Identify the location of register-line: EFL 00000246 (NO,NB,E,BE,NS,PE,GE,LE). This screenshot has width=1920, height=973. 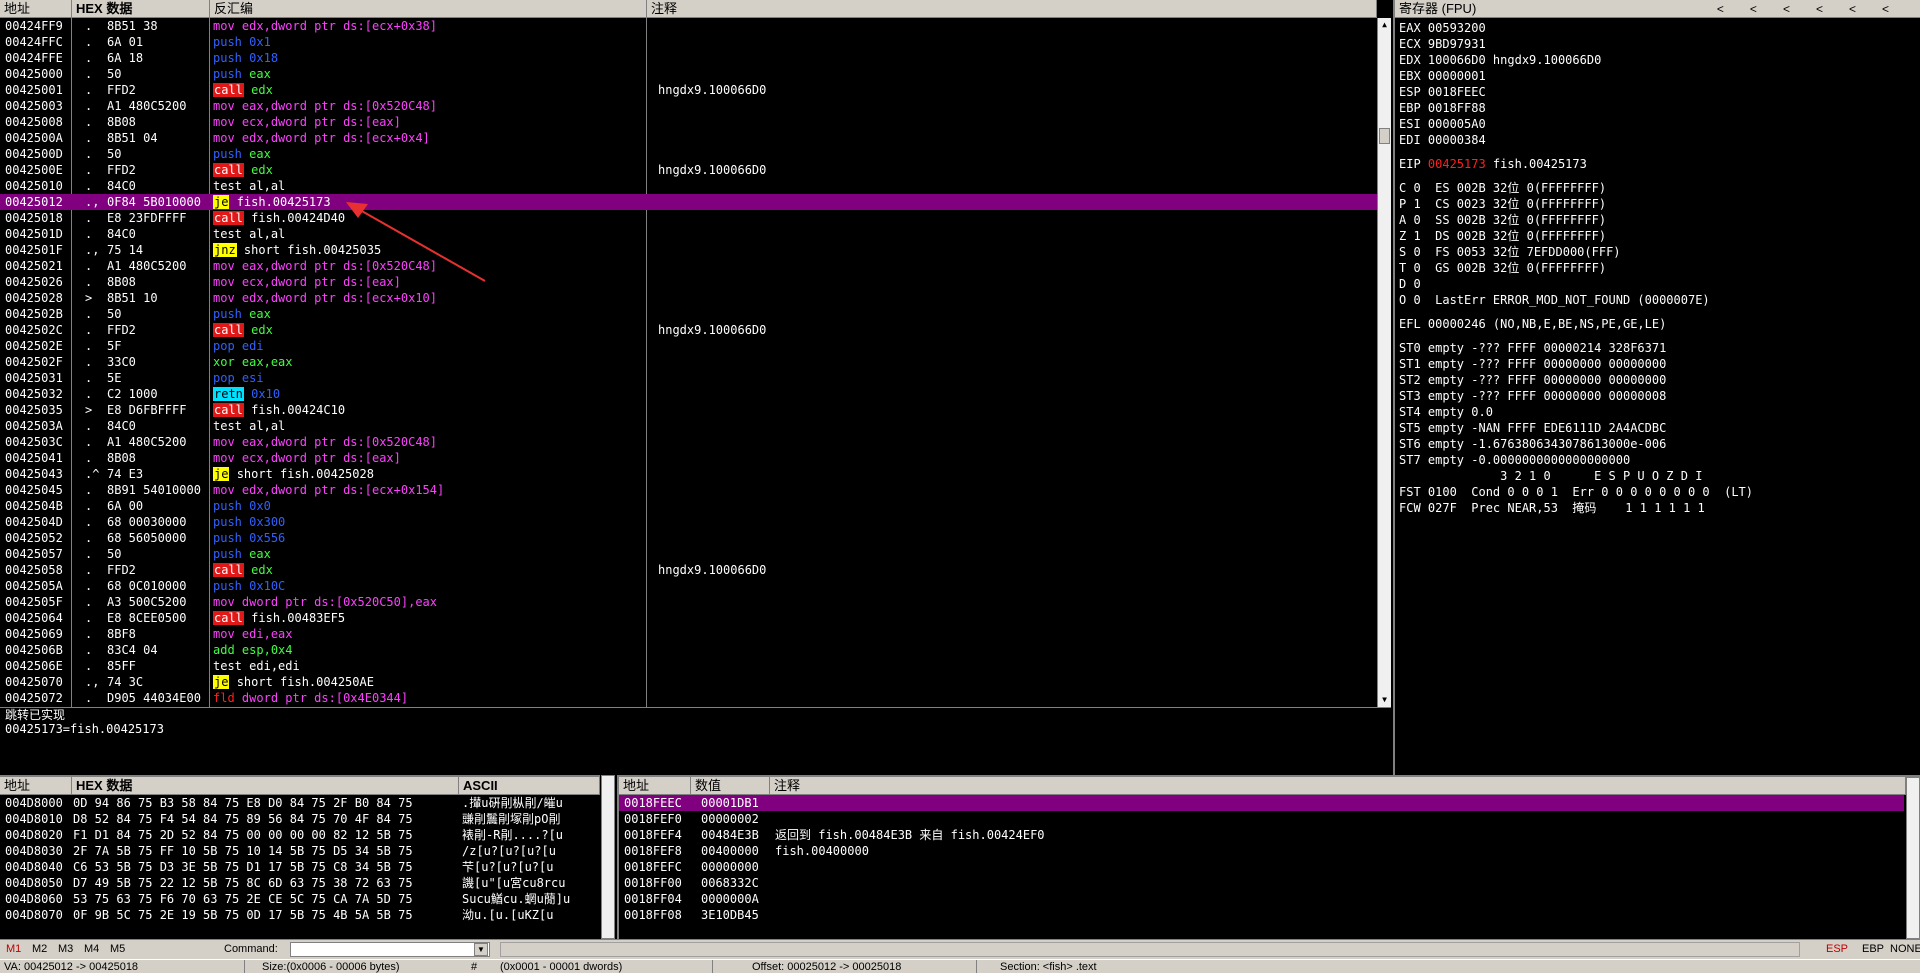
(1659, 324).